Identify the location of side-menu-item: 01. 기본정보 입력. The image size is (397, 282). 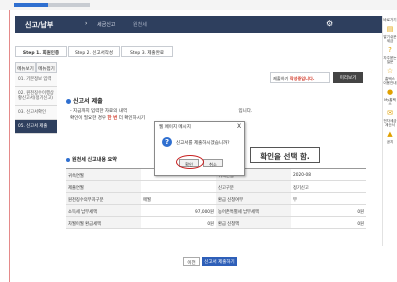
(36, 80).